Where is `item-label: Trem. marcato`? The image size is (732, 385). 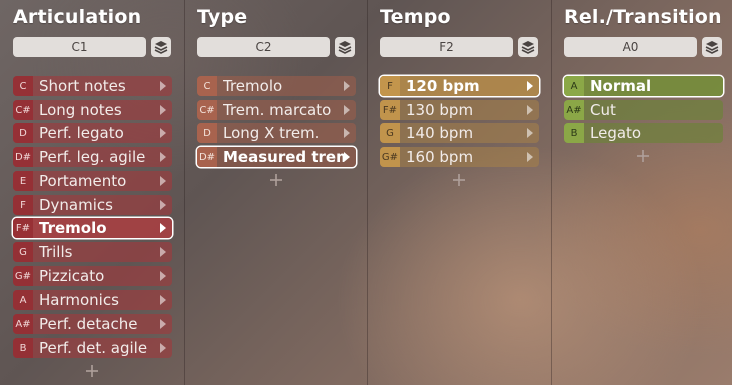
item-label: Trem. marcato is located at coordinates (277, 110).